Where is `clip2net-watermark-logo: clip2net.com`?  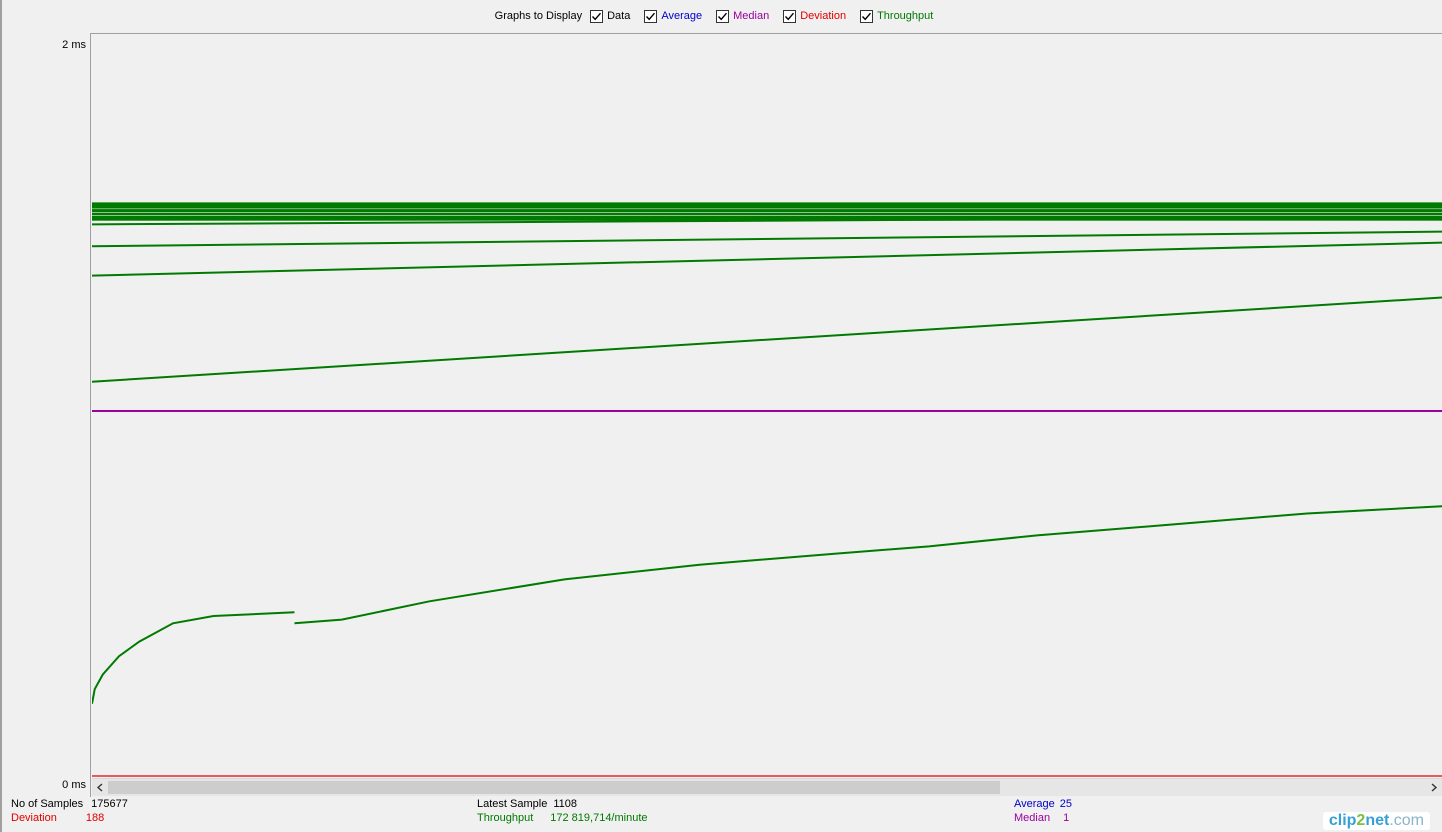 clip2net-watermark-logo: clip2net.com is located at coordinates (1376, 821).